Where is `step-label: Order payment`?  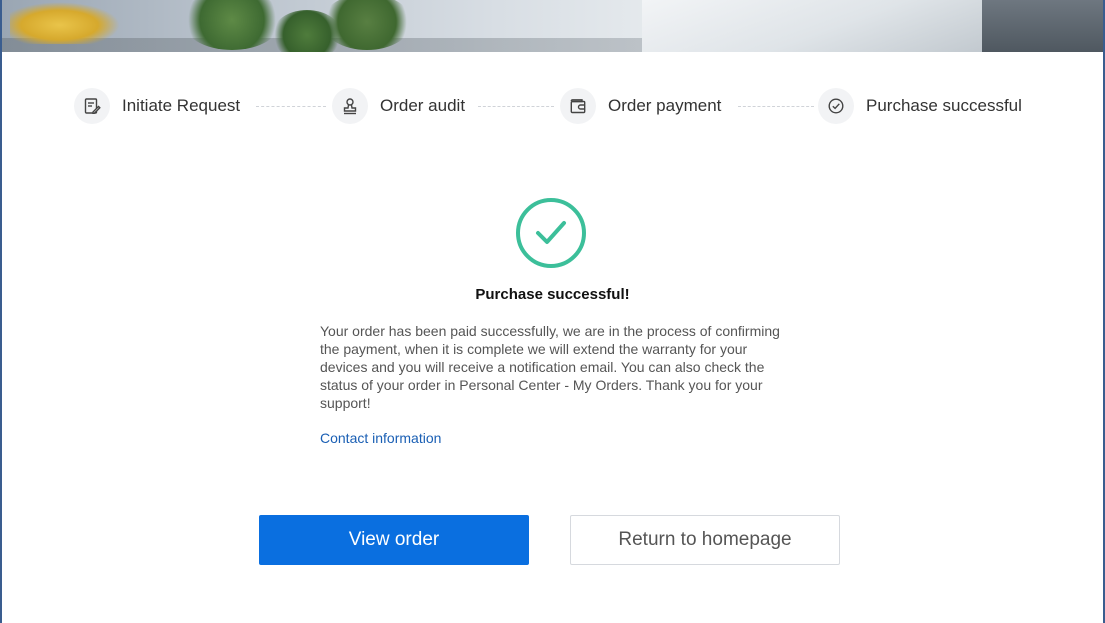 step-label: Order payment is located at coordinates (665, 105).